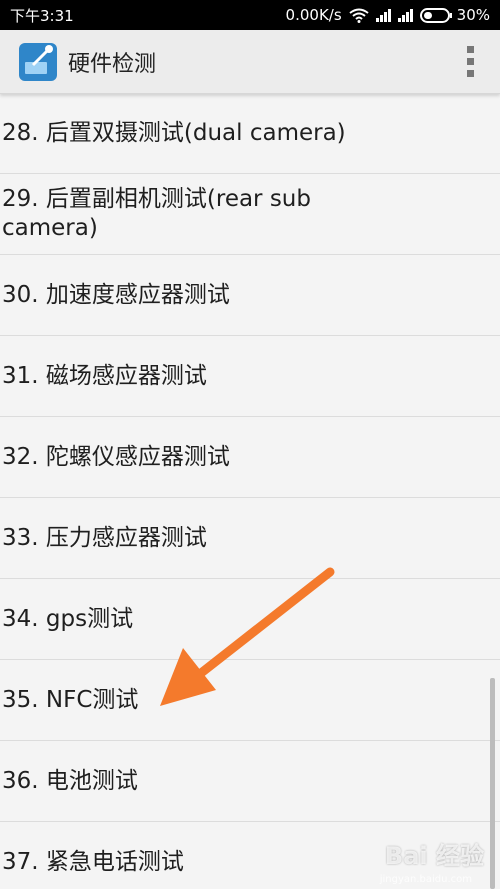 This screenshot has height=889, width=500. I want to click on list-item-label: 31. 磁场感应器测试, so click(104, 375).